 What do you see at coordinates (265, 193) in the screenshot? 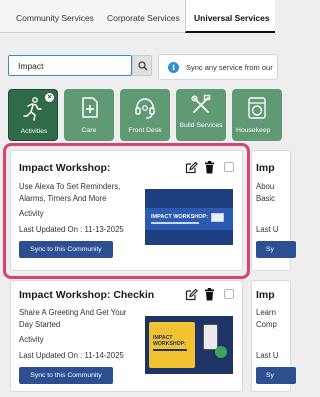
I see `card-description: Abou Basic` at bounding box center [265, 193].